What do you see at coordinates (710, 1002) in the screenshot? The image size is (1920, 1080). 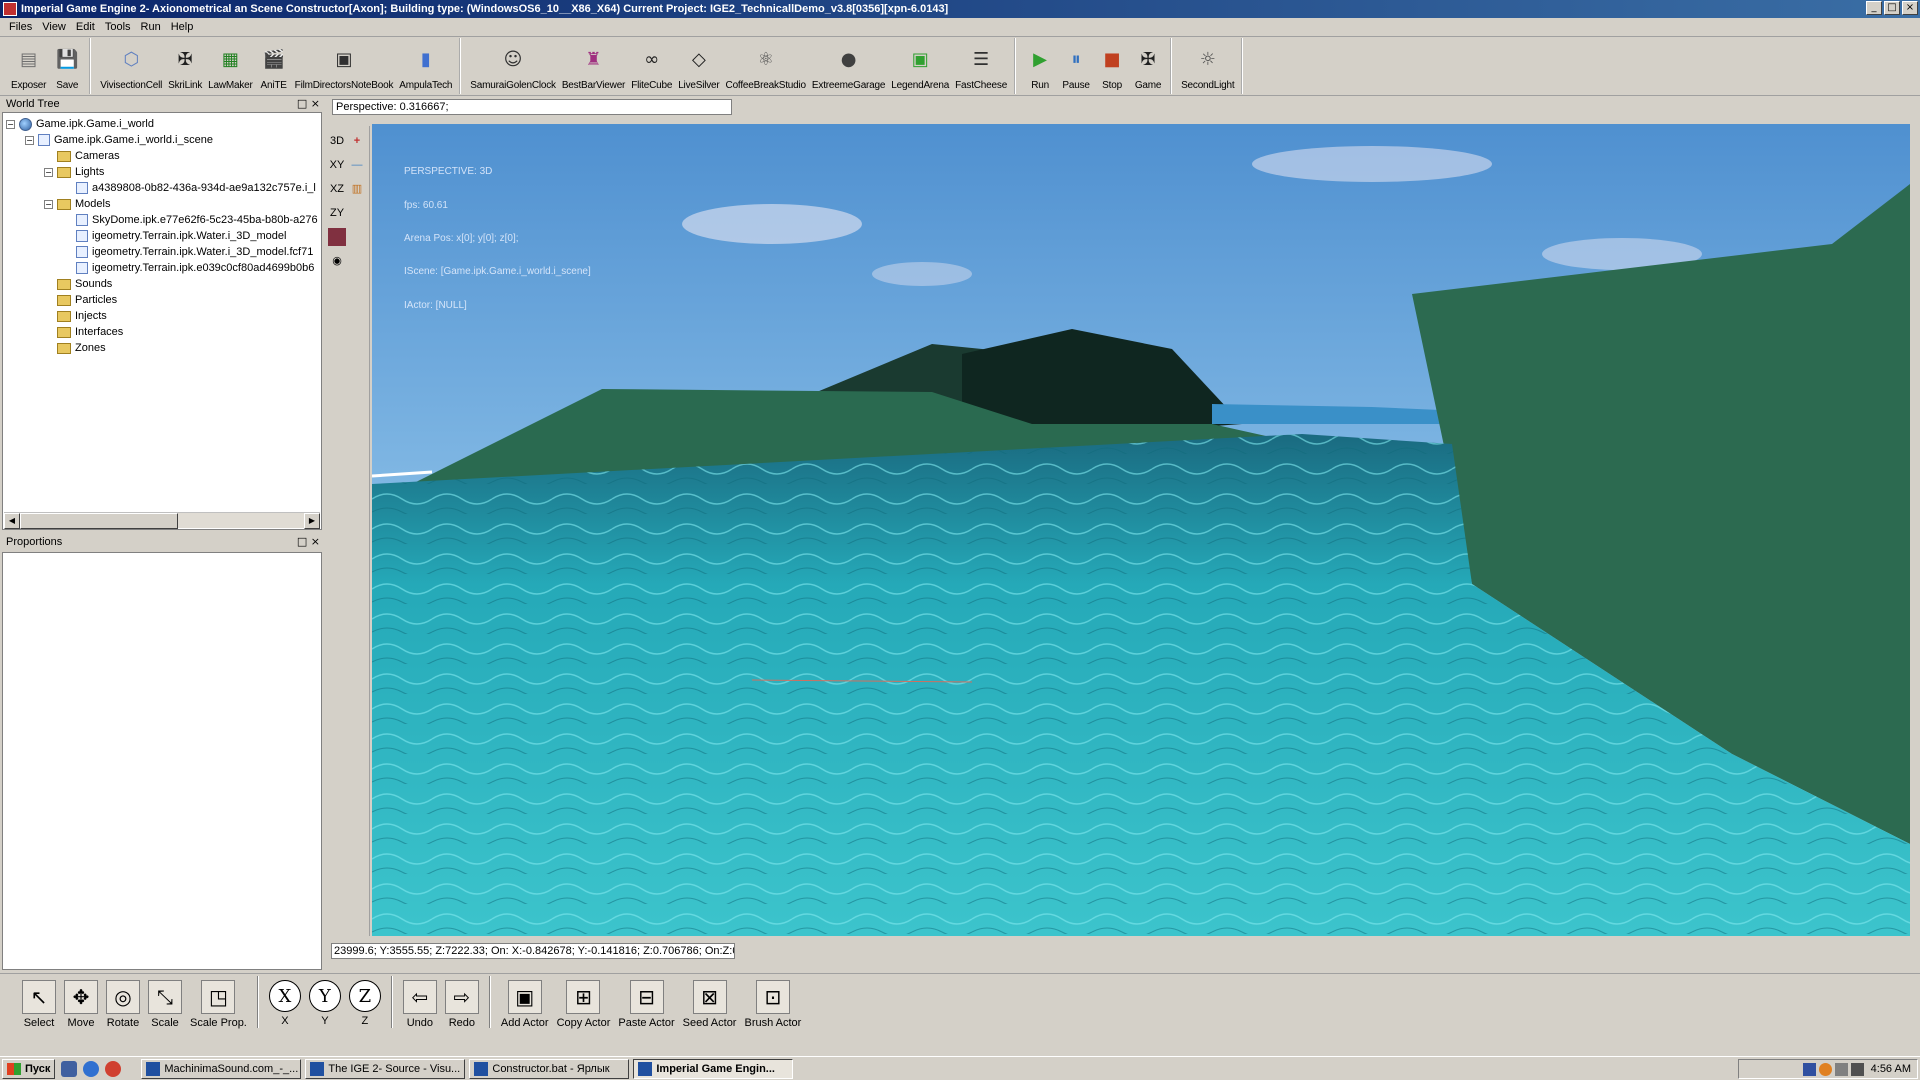 I see `seed-actor-button: ⊠ Seed Actor` at bounding box center [710, 1002].